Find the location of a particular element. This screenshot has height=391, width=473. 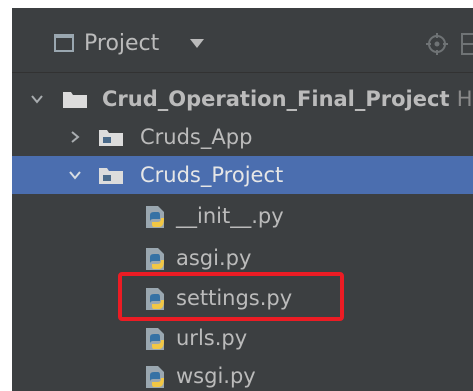

tree-row-file: asgi.py is located at coordinates (242, 259).